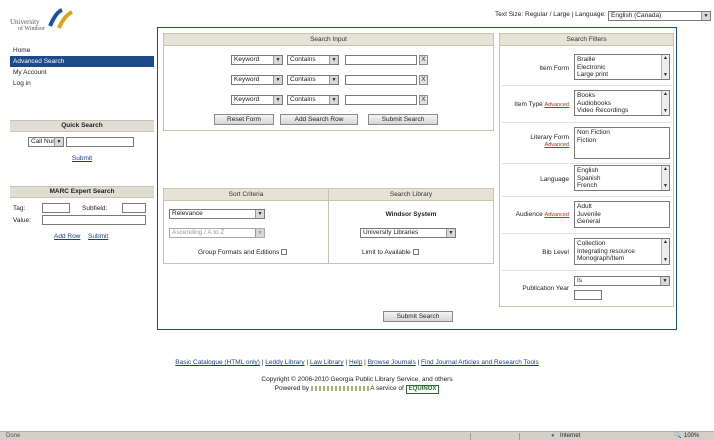  Describe the element at coordinates (588, 295) in the screenshot. I see `pub-year-input` at that location.